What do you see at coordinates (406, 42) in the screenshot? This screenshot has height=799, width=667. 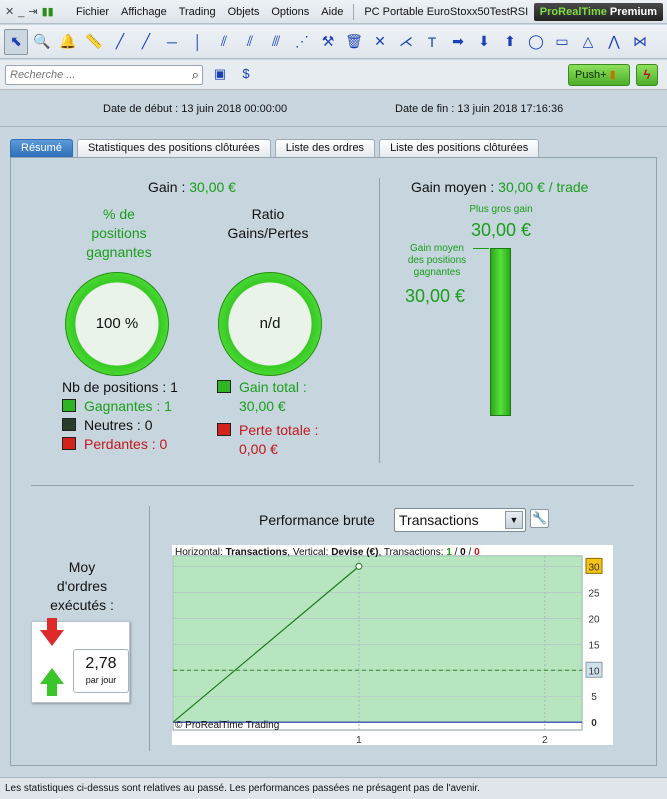 I see `andrews-fork-icon: ⋌` at bounding box center [406, 42].